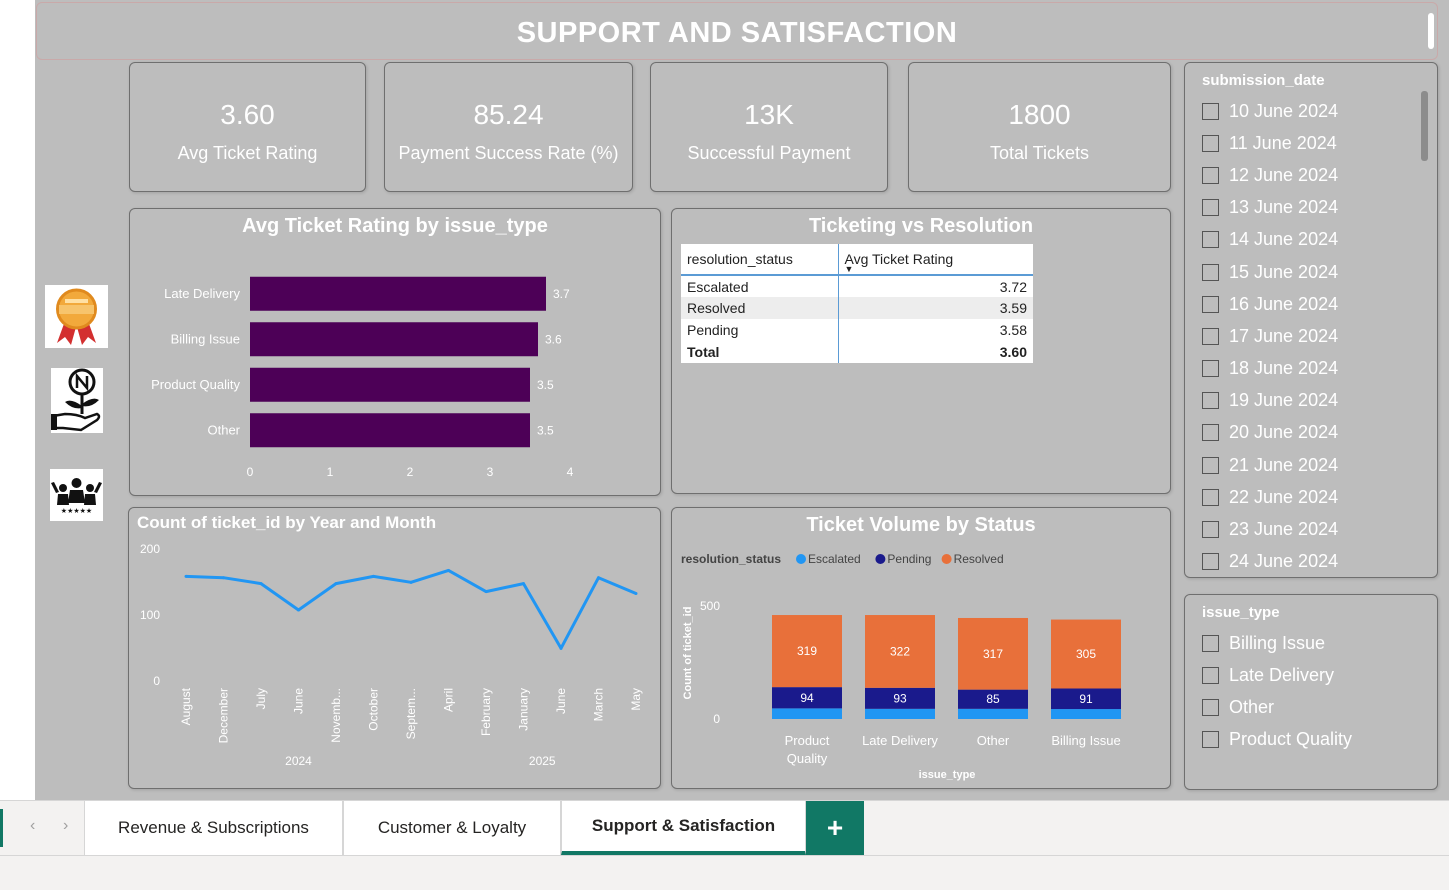 Image resolution: width=1449 pixels, height=890 pixels. What do you see at coordinates (1309, 740) in the screenshot?
I see `slicer-item: Product Quality` at bounding box center [1309, 740].